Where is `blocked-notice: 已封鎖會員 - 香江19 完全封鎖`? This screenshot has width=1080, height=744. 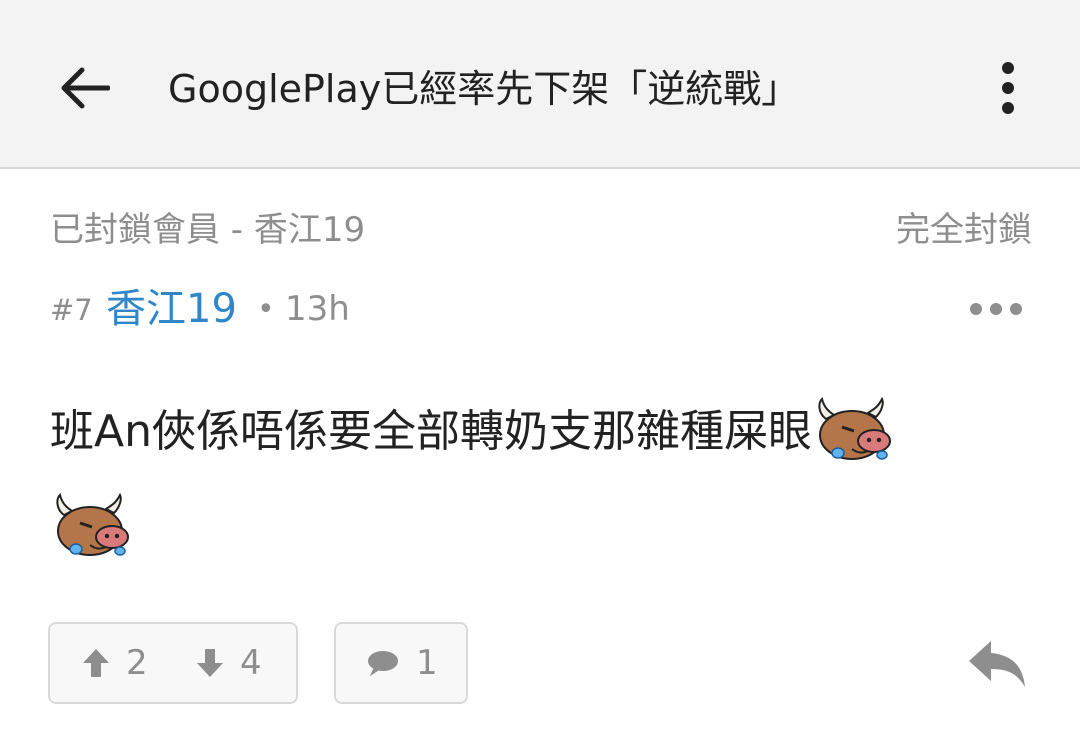 blocked-notice: 已封鎖會員 - 香江19 完全封鎖 is located at coordinates (541, 230).